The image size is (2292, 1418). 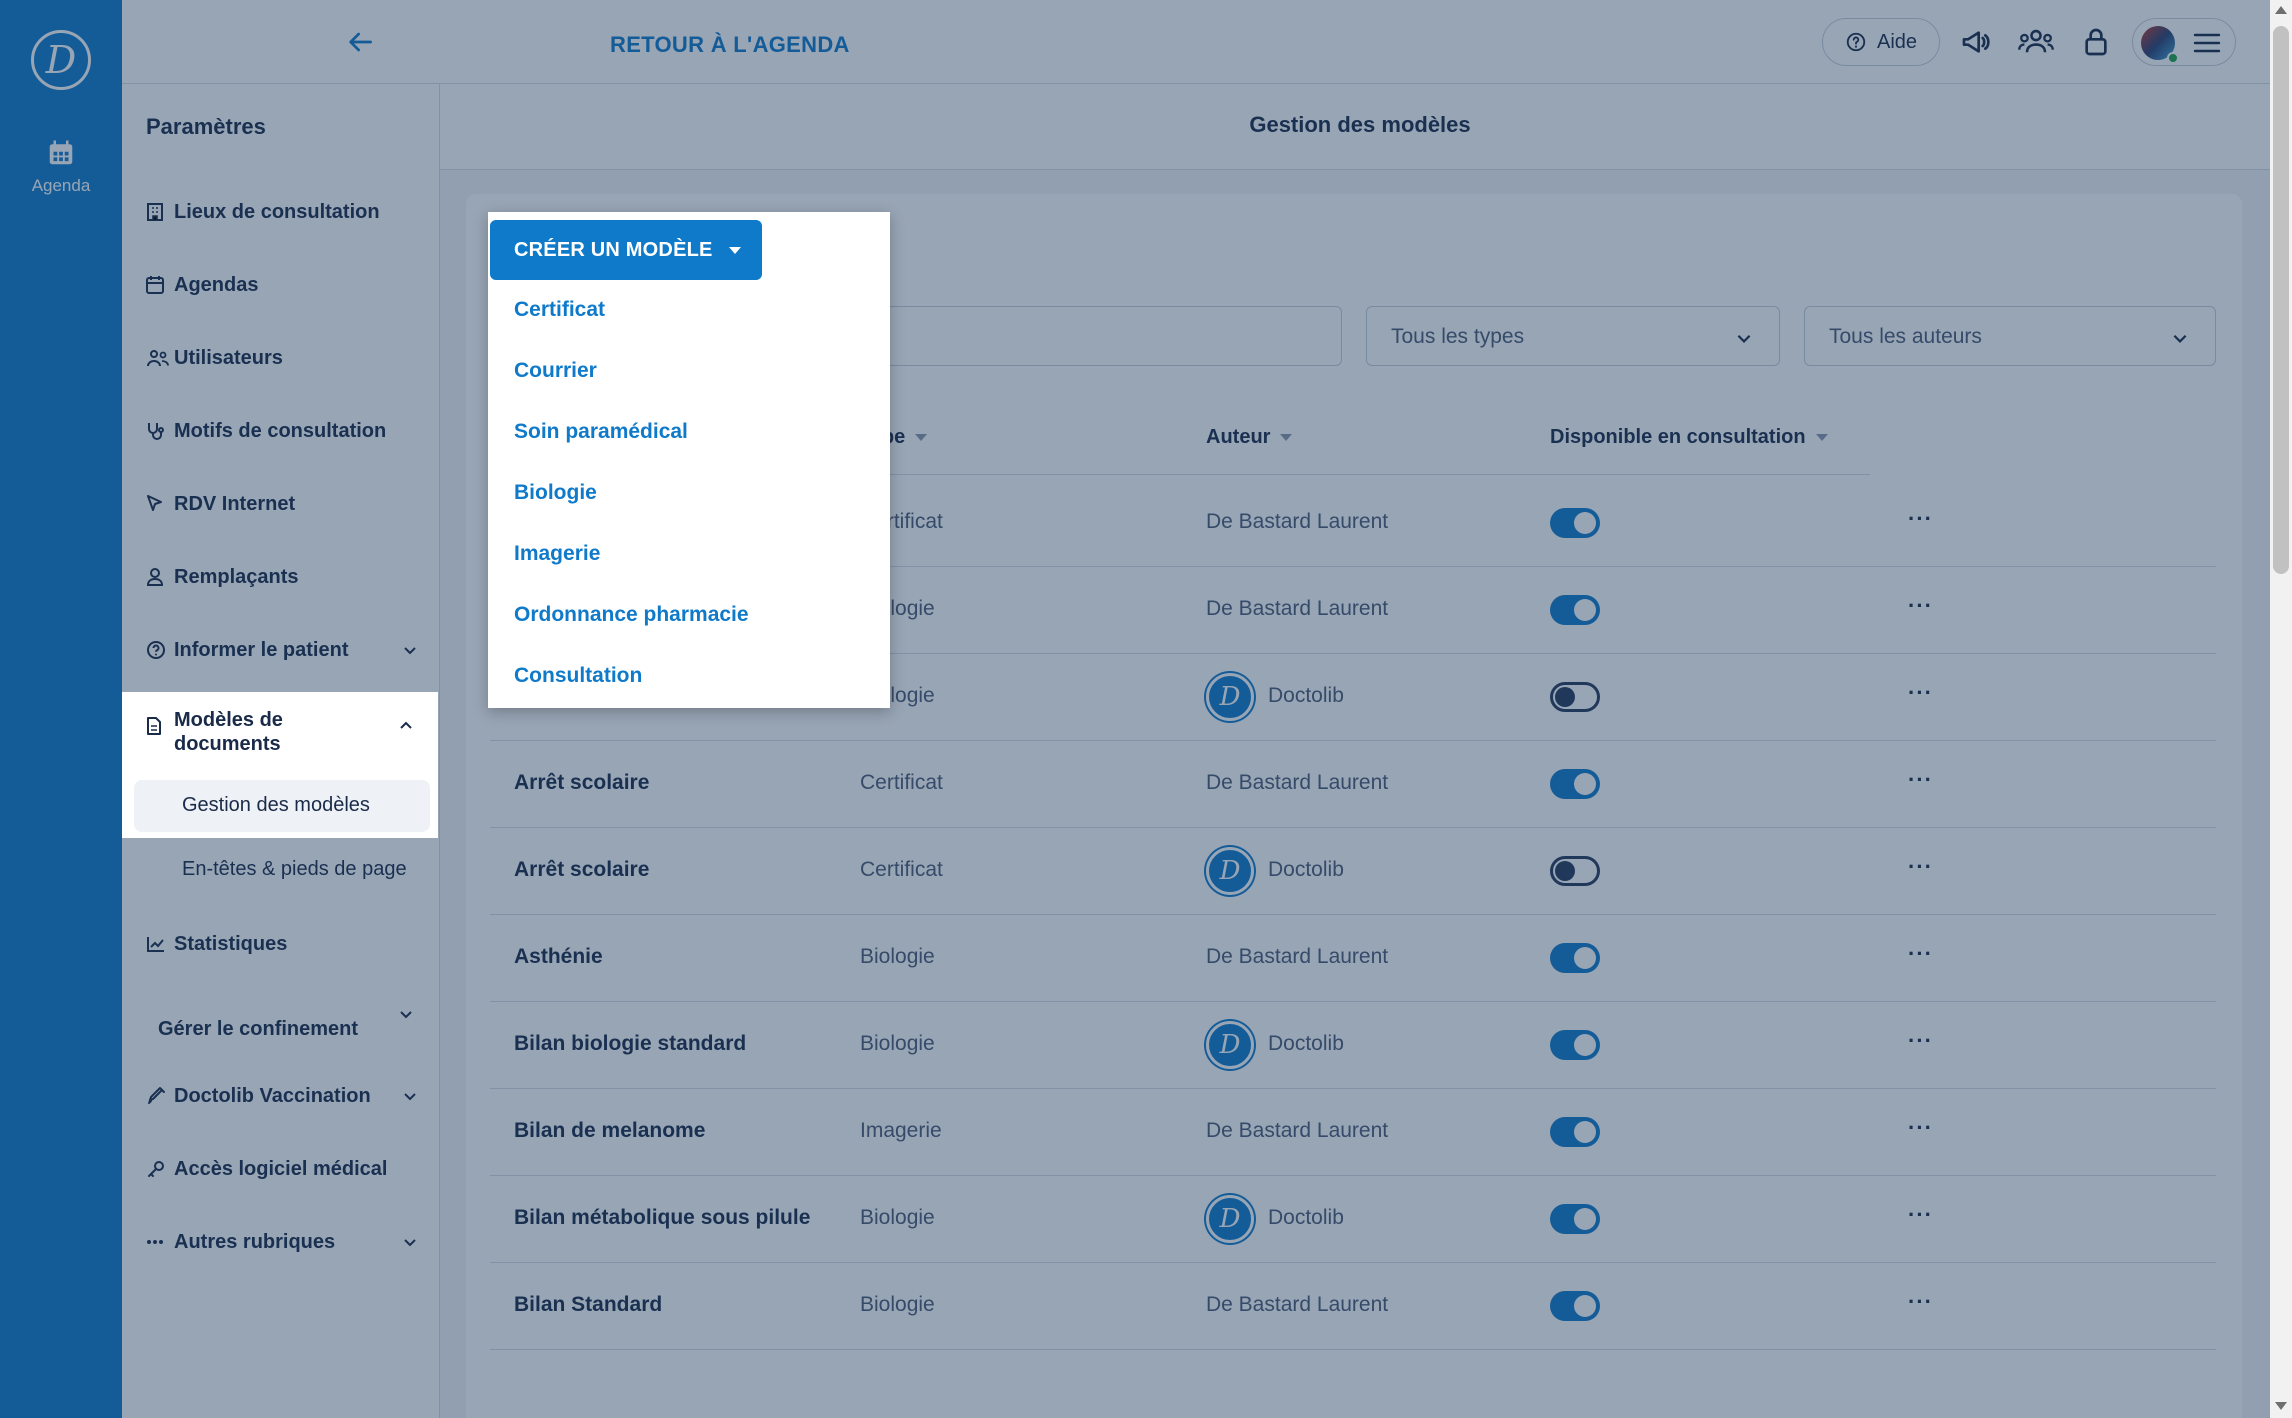 I want to click on dropdown-item-soin-paramedical: Soin paramédical, so click(x=601, y=432).